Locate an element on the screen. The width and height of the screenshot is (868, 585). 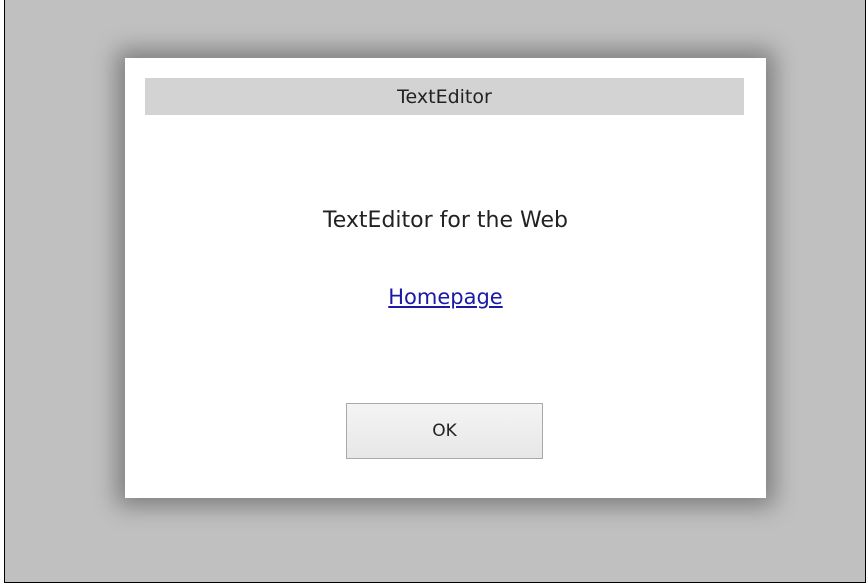
homepage-link: Homepage is located at coordinates (445, 297).